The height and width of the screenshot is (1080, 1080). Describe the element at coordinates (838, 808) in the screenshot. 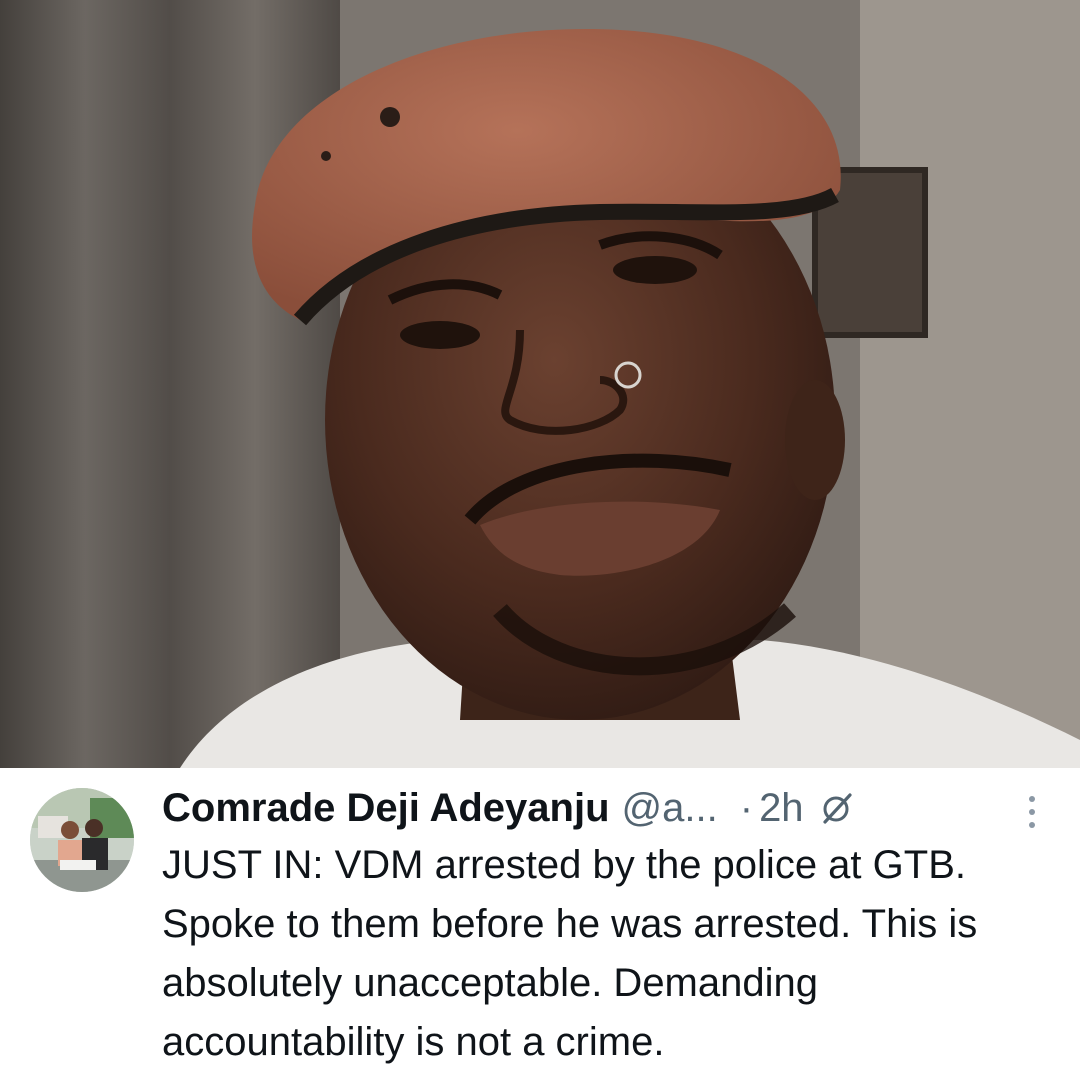

I see `grok-icon` at that location.